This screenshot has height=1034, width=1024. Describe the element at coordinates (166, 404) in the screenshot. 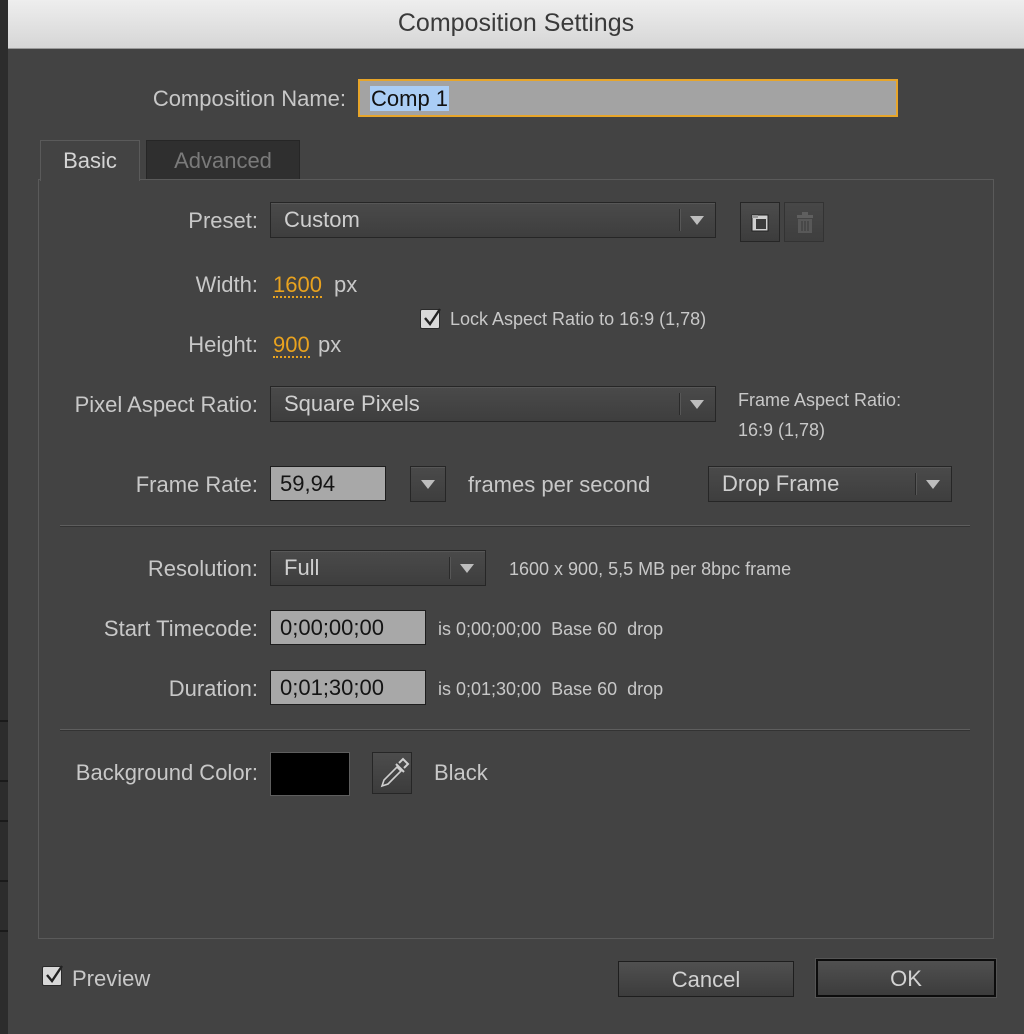

I see `pixel-aspect-label: Pixel Aspect Ratio:` at that location.